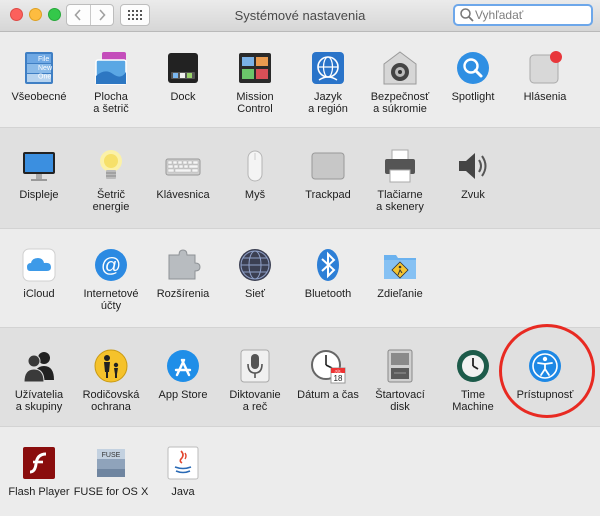 This screenshot has height=516, width=600. I want to click on time-machine-icon, so click(473, 366).